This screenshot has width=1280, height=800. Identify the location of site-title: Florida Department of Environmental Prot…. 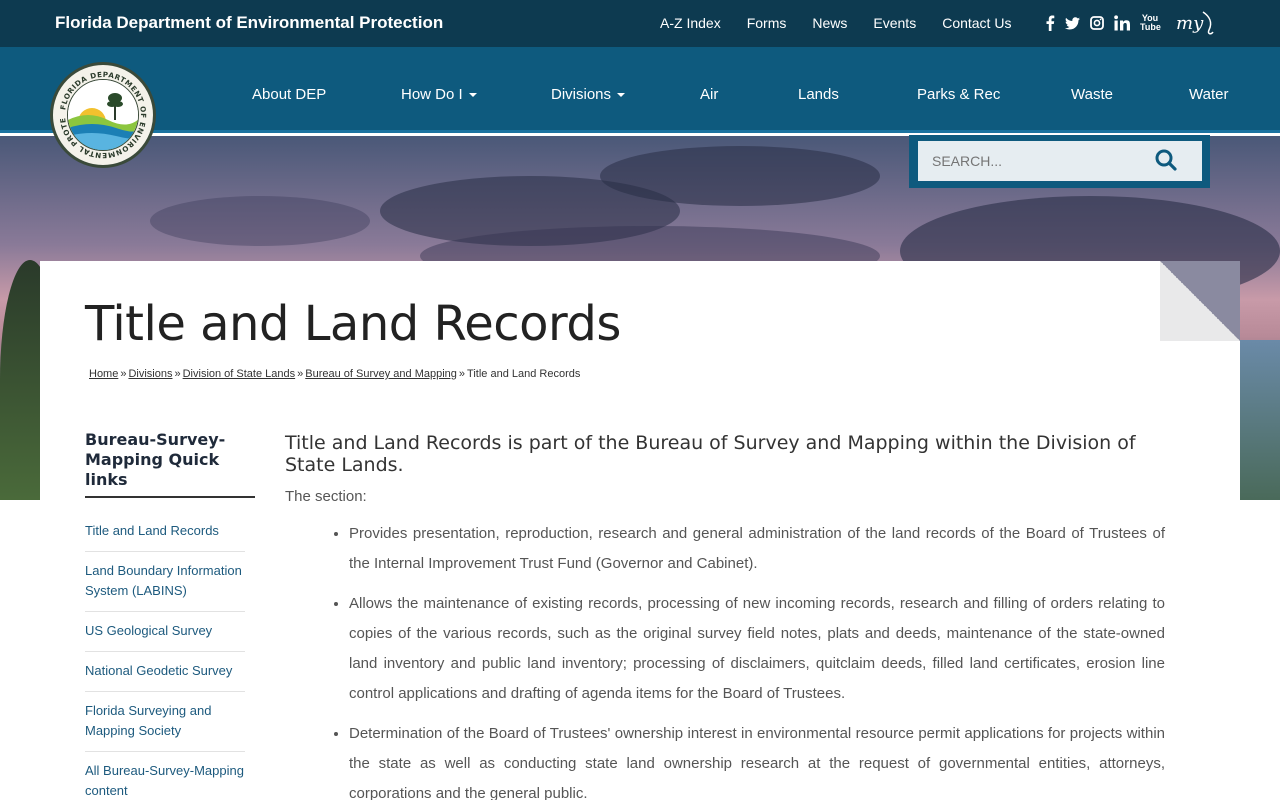
(249, 23).